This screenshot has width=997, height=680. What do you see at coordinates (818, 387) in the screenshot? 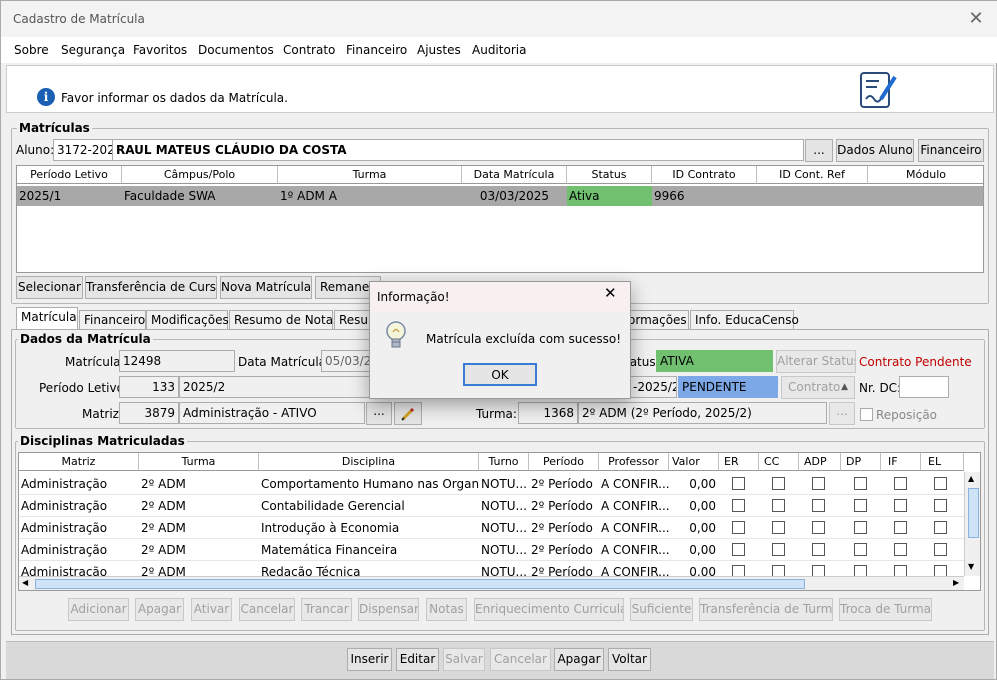
I see `contrato-button: Contrato ▲` at bounding box center [818, 387].